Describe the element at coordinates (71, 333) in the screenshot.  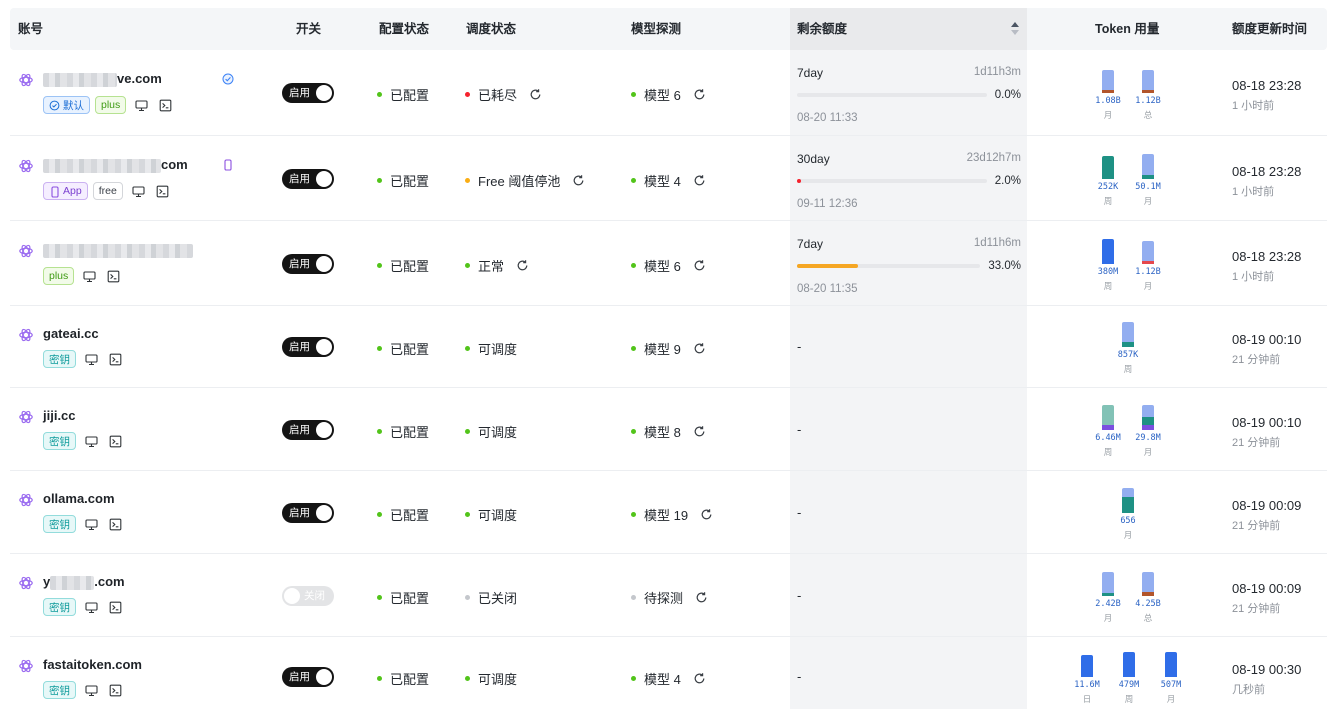
I see `account-name: gateai.cc` at that location.